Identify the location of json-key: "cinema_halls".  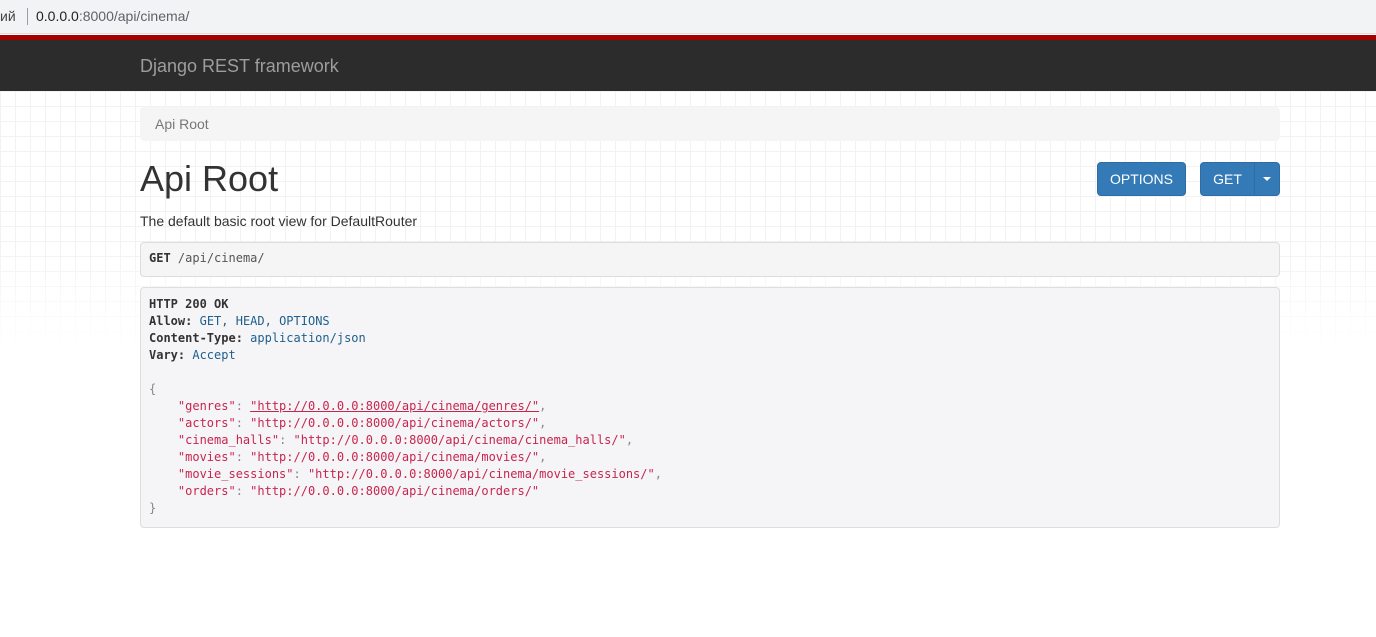
(228, 440).